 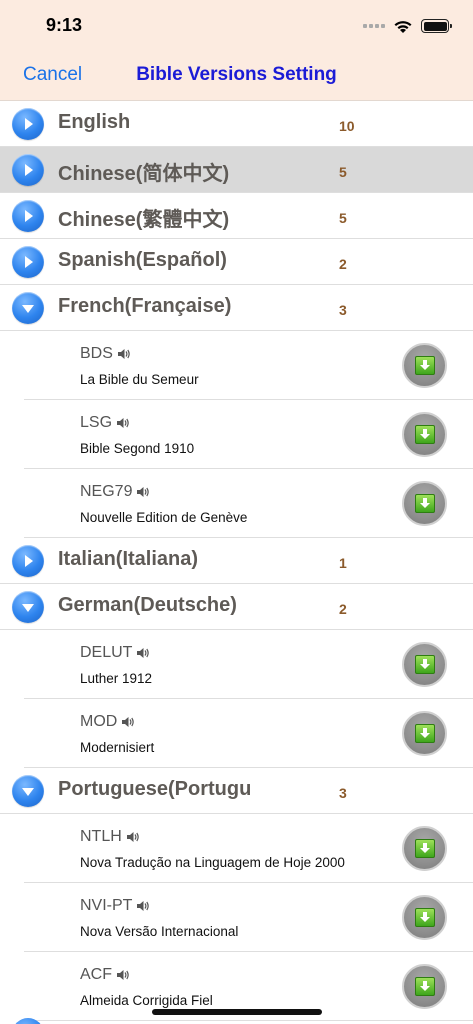 I want to click on version-code: DELUT, so click(x=115, y=653).